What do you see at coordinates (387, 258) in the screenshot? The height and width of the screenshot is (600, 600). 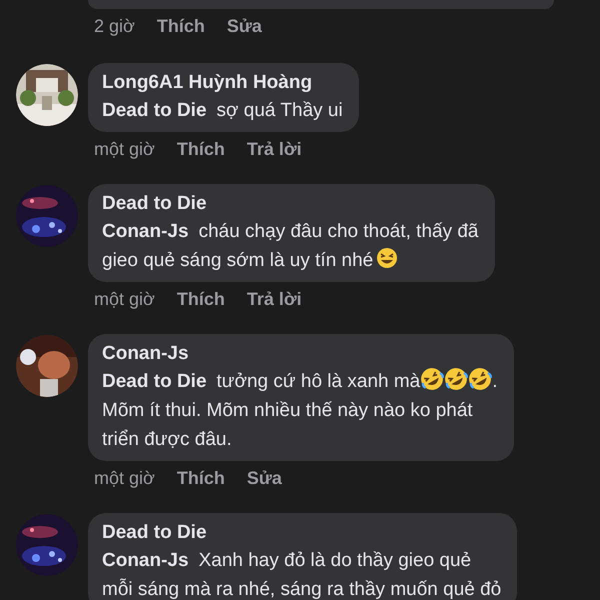 I see `laughing-face-icon` at bounding box center [387, 258].